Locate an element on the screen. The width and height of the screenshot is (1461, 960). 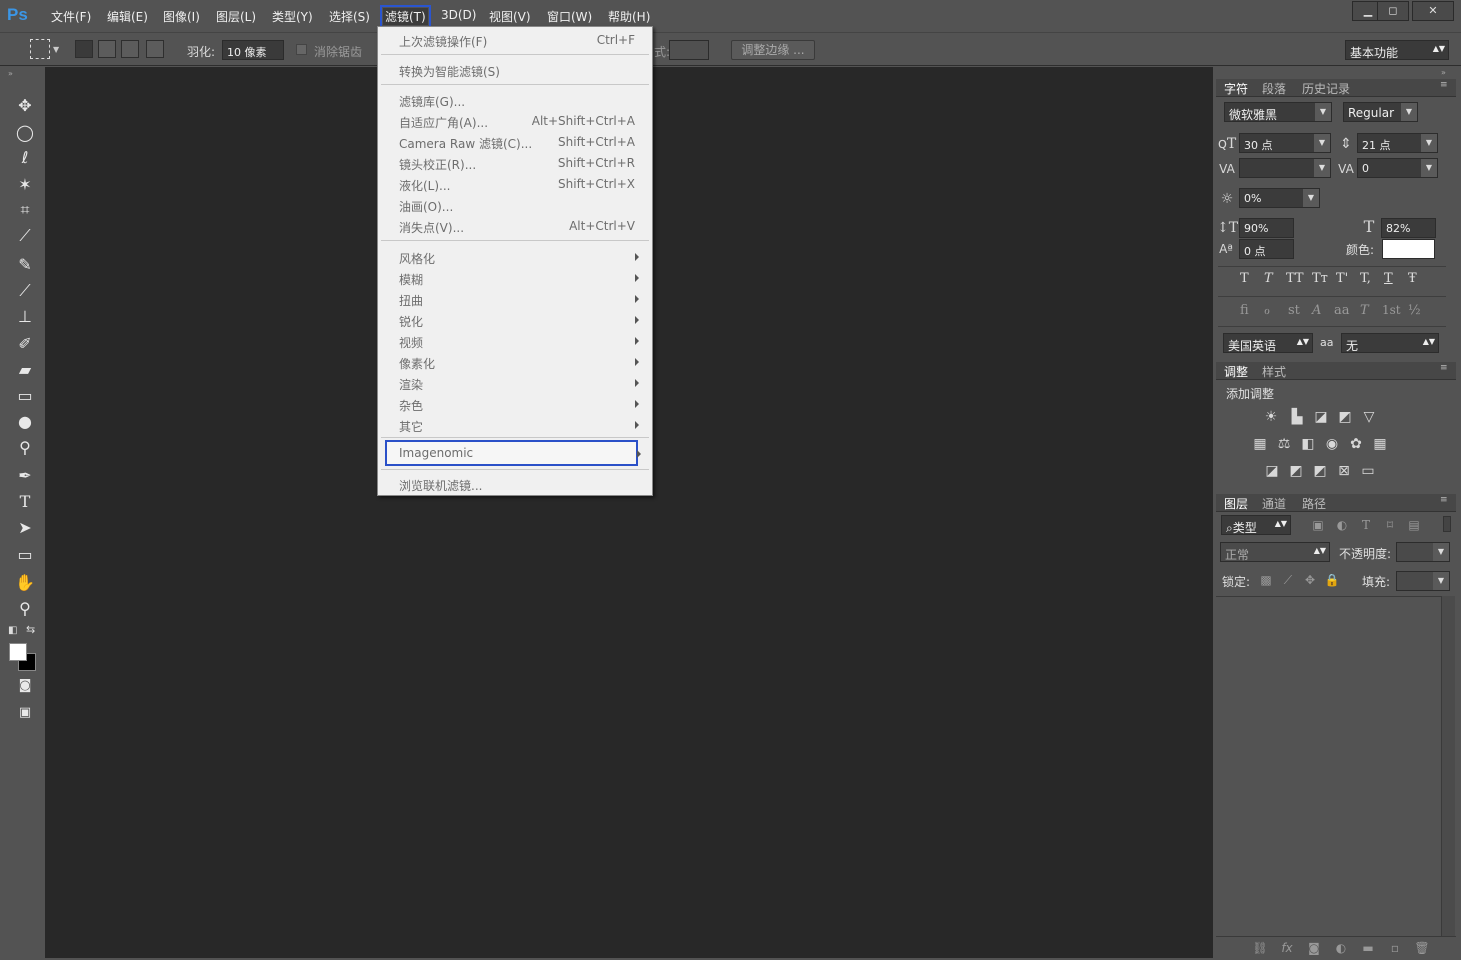
fractions-button: ½ is located at coordinates (1414, 310).